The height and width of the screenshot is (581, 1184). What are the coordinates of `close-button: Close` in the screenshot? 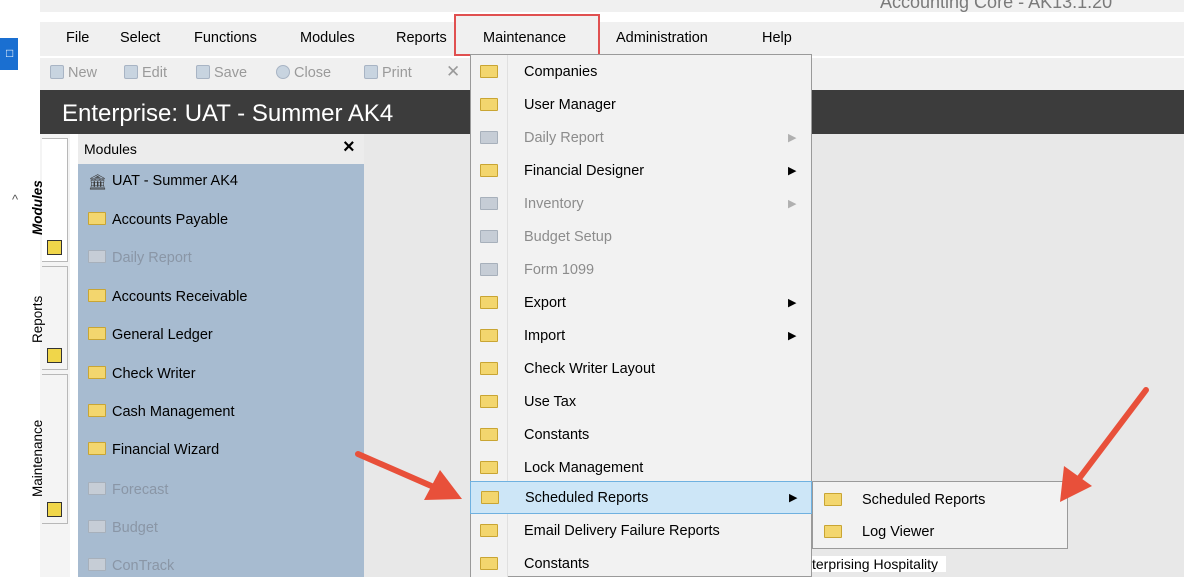 It's located at (303, 73).